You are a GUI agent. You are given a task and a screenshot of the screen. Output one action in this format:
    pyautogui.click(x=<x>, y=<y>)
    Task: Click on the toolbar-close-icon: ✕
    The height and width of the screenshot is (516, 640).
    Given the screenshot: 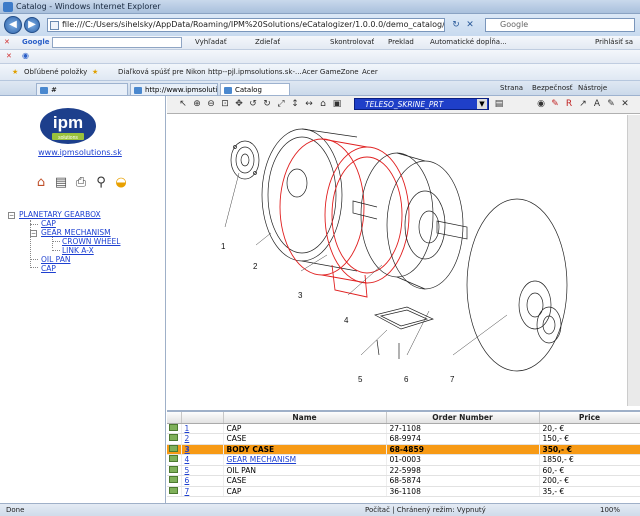 What is the action you would take?
    pyautogui.click(x=7, y=42)
    